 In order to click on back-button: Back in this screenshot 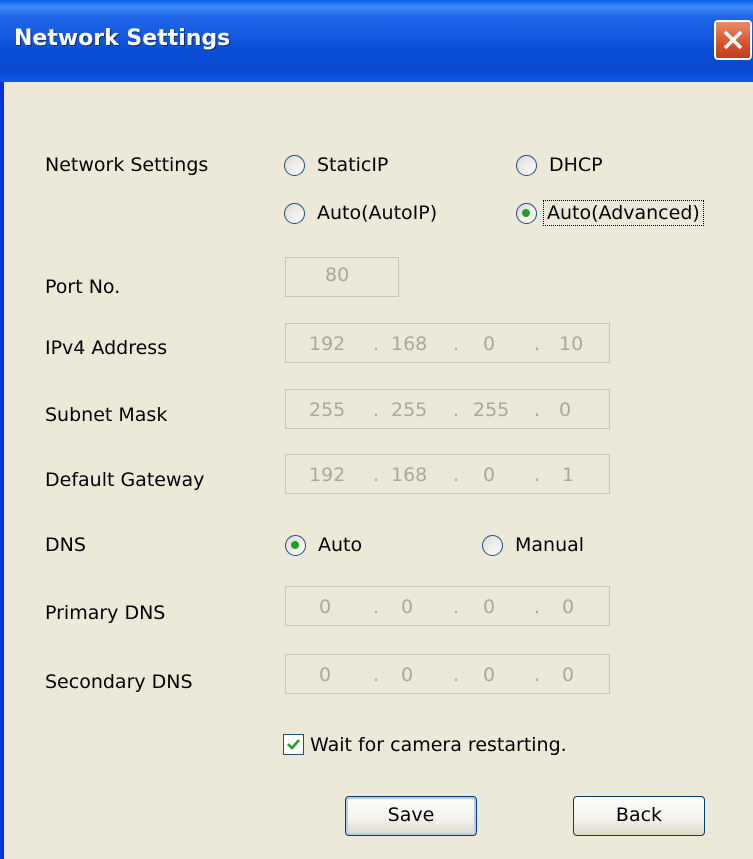, I will do `click(639, 816)`.